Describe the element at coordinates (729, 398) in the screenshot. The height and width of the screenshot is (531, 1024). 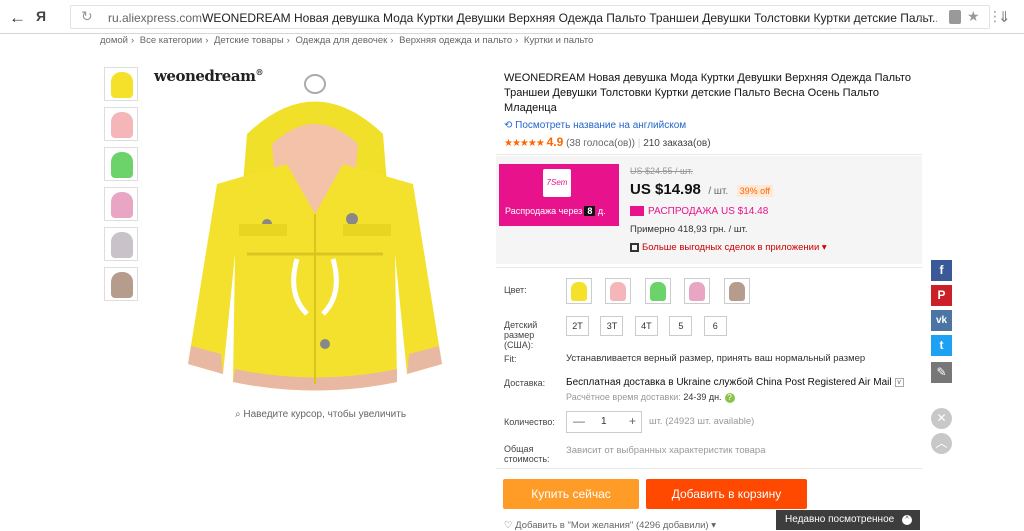
I see `help-icon: ?` at that location.